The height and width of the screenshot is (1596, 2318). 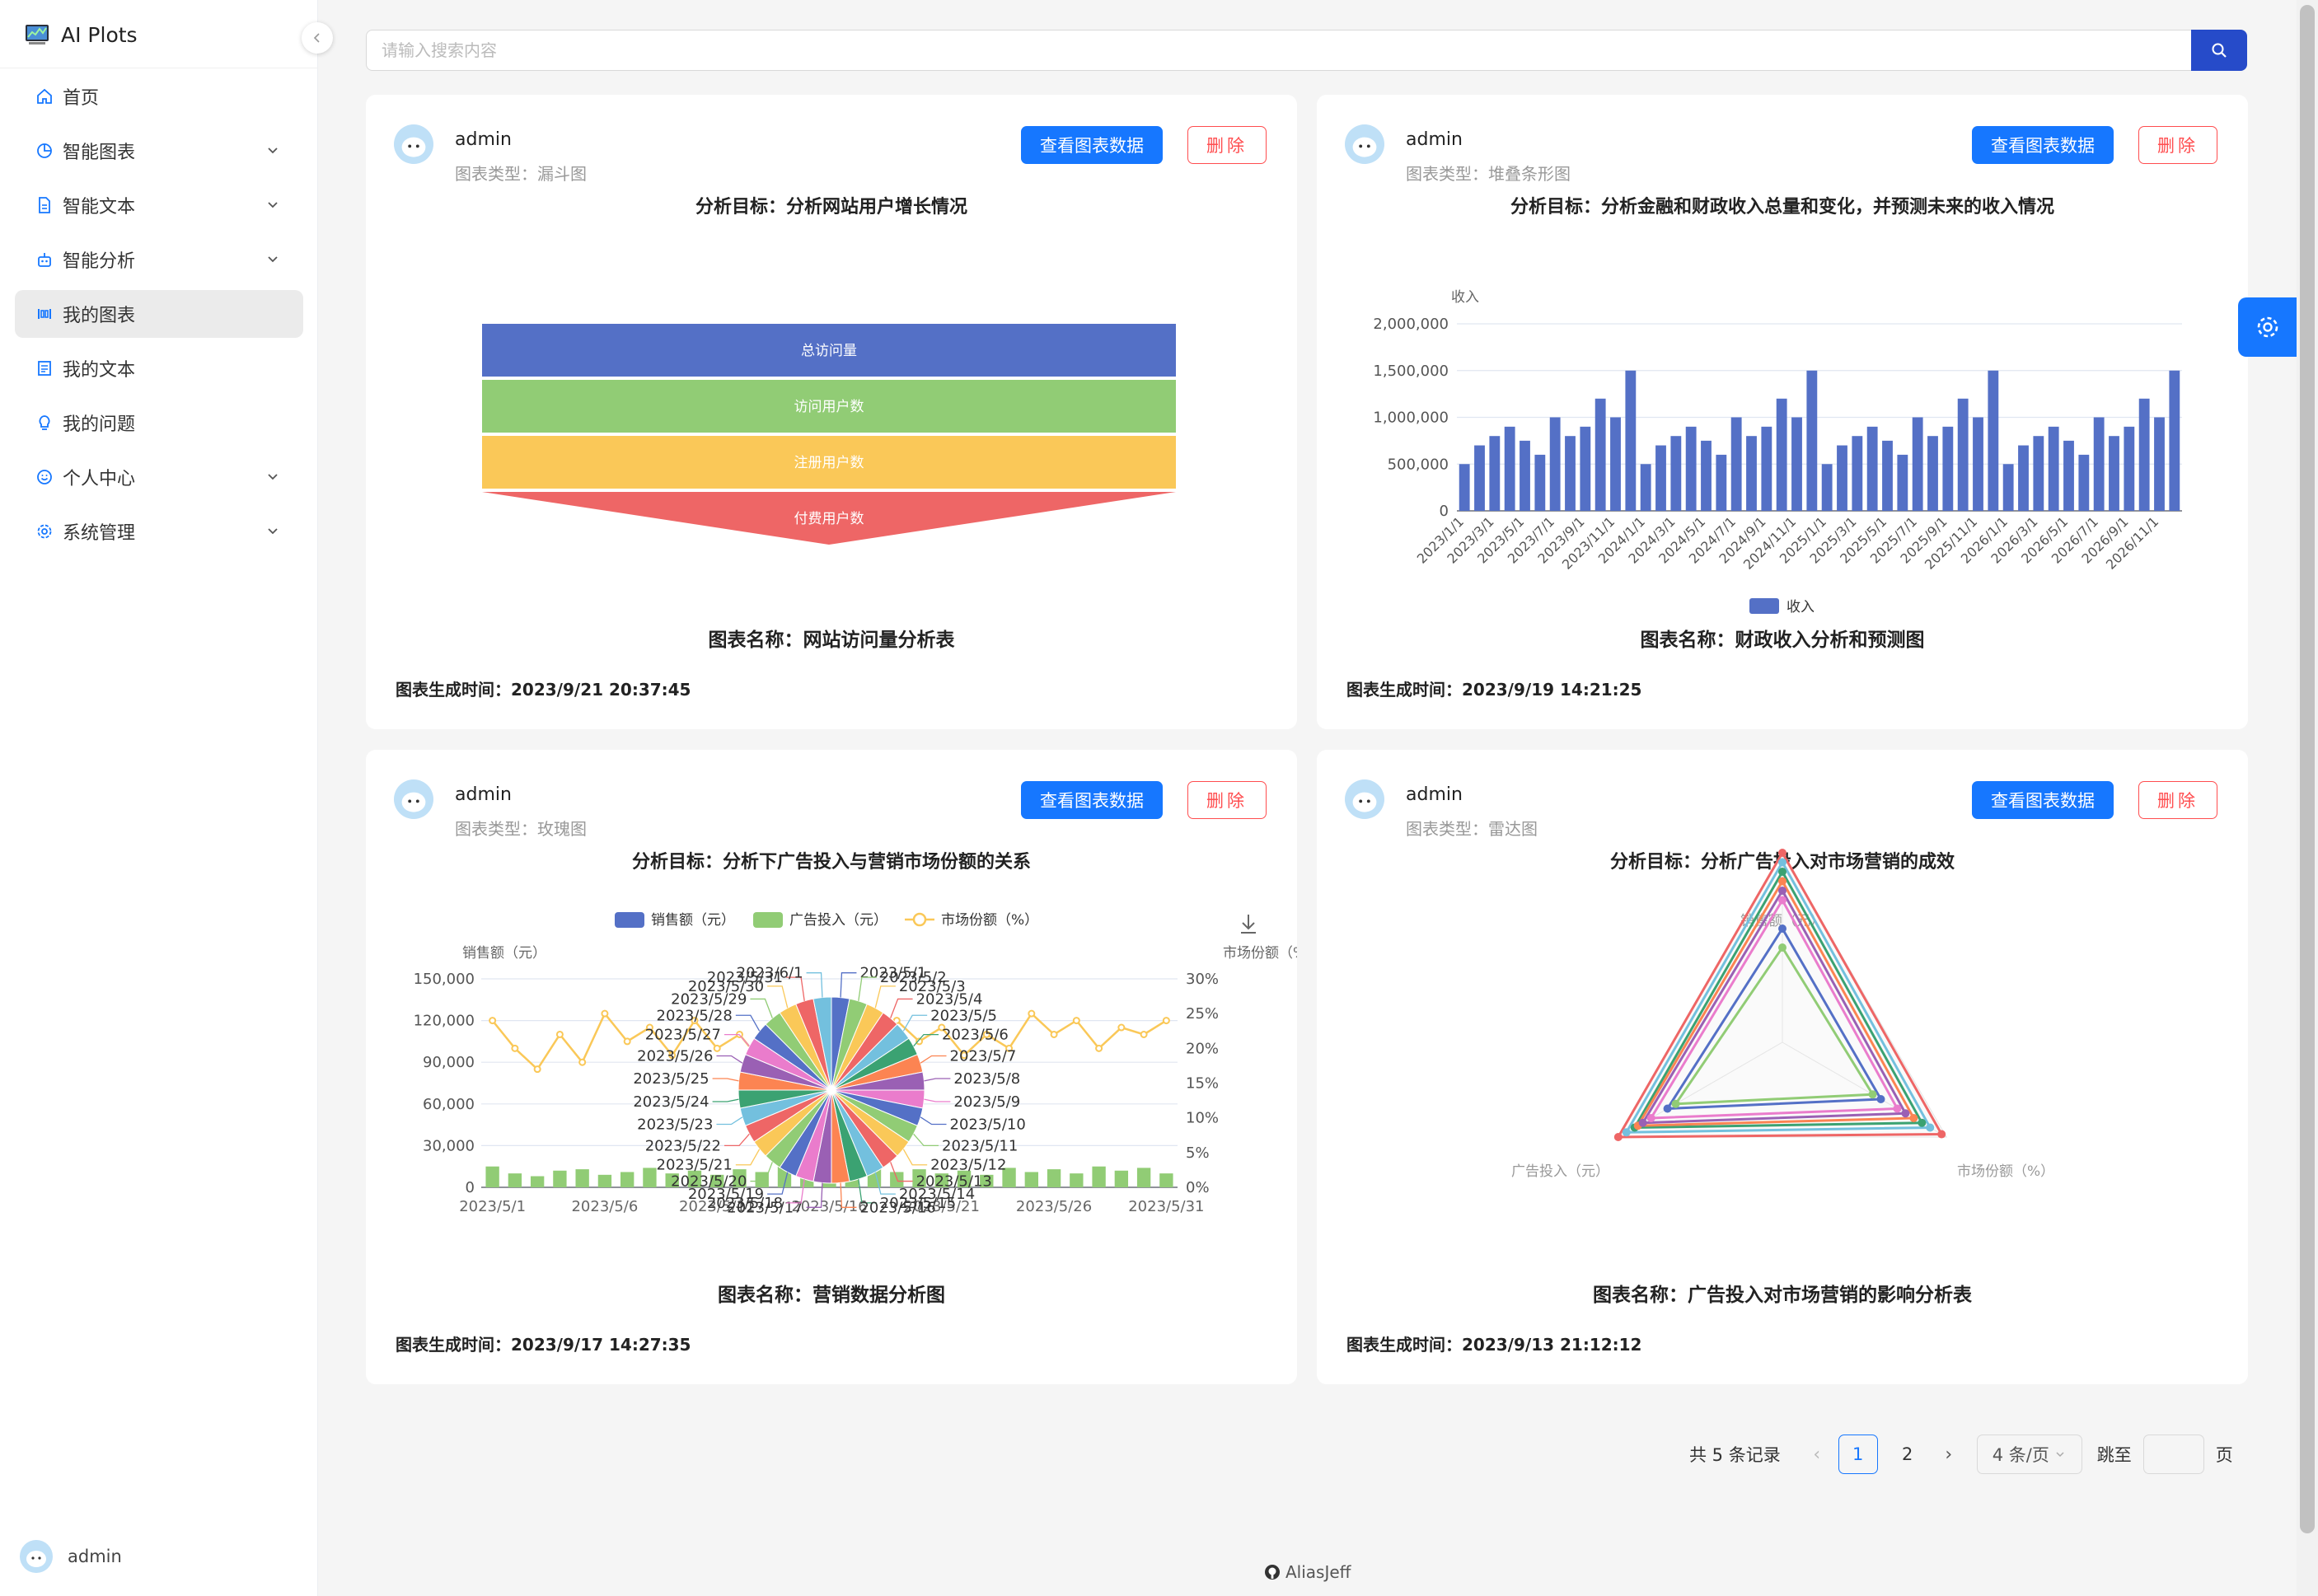 What do you see at coordinates (964, 1015) in the screenshot?
I see `pie-label: 2023/5/5` at bounding box center [964, 1015].